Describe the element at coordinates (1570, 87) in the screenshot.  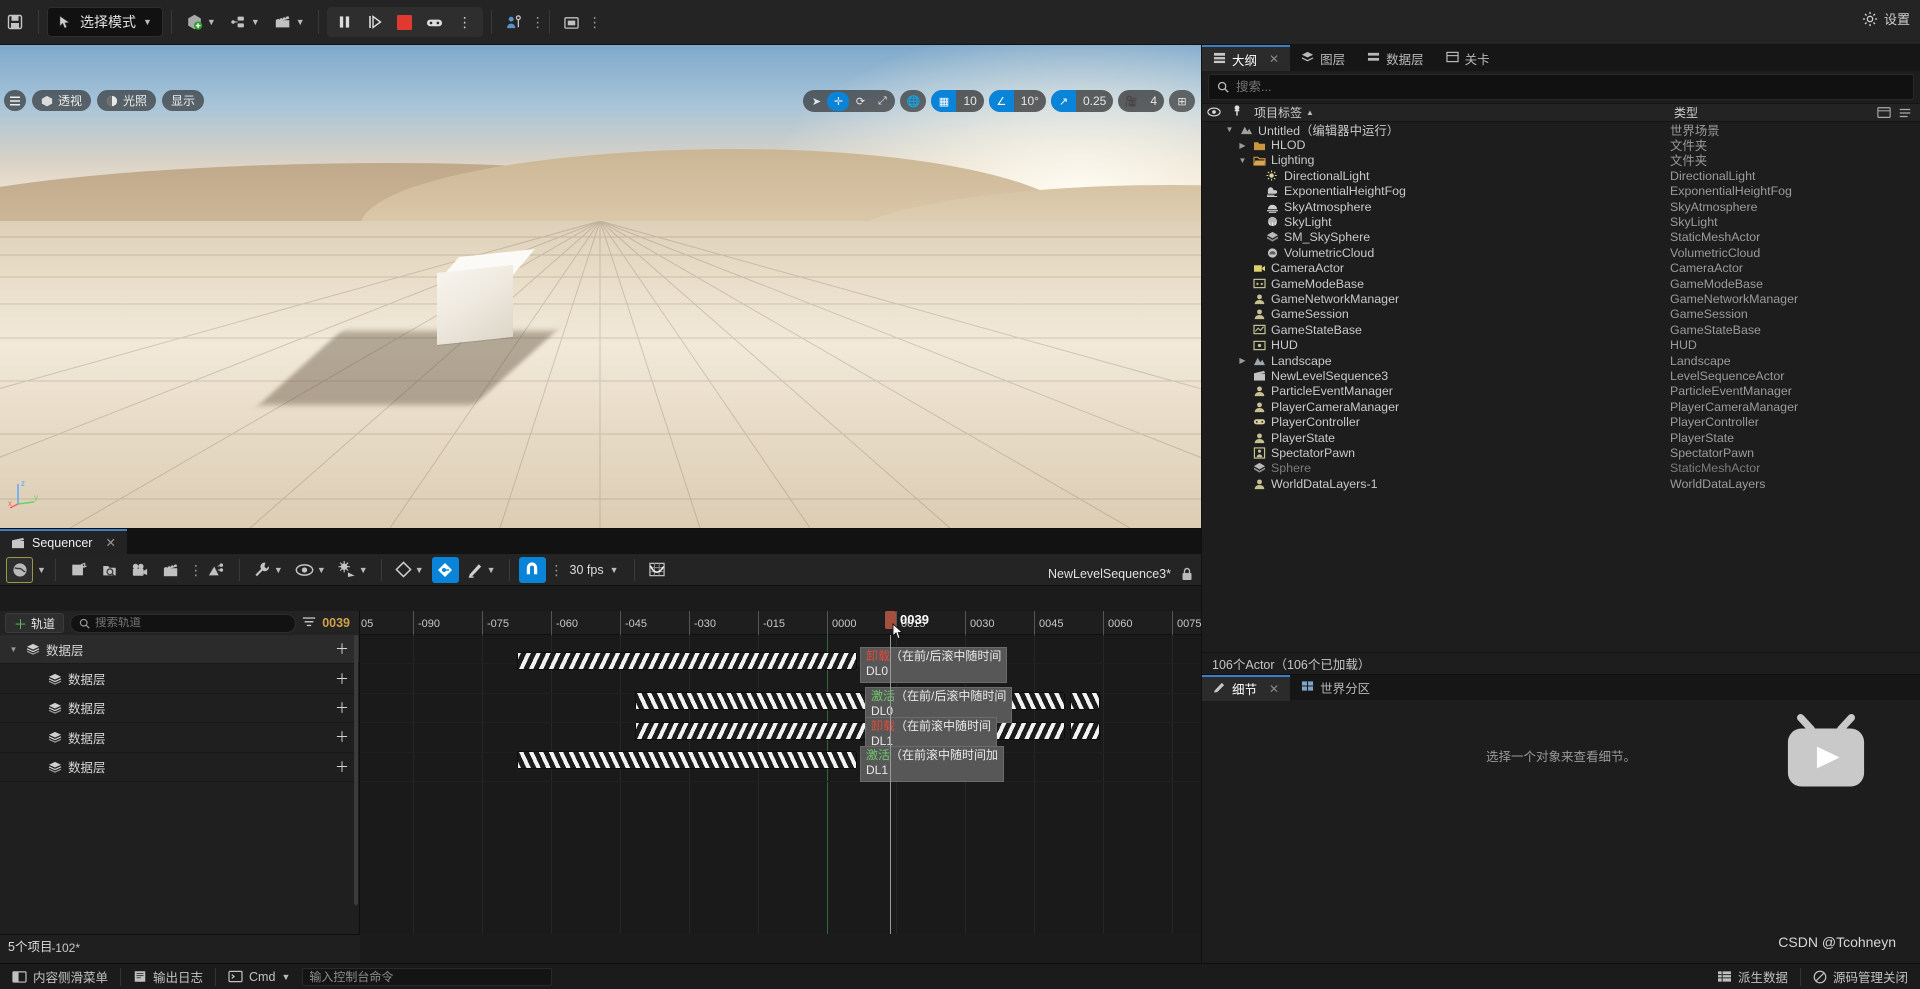
I see `outliner-search-input` at that location.